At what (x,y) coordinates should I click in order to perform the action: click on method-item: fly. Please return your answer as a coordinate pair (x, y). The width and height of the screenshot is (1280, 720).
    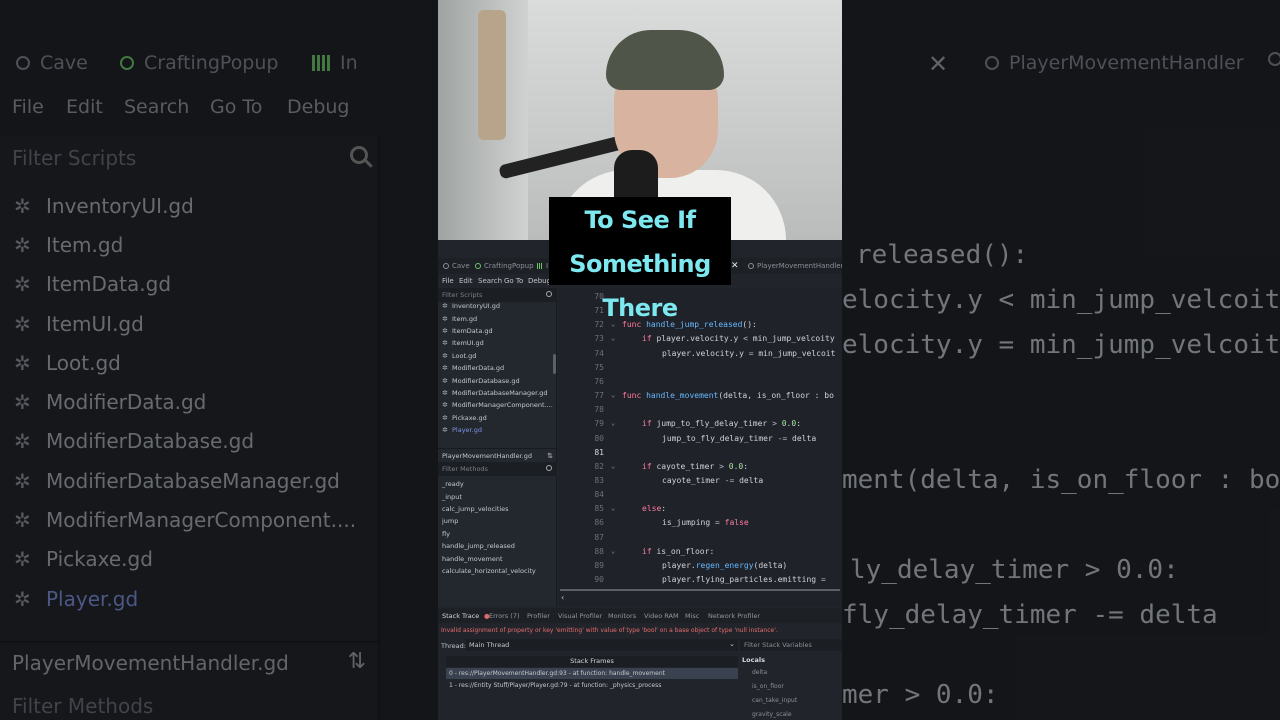
    Looking at the image, I should click on (497, 534).